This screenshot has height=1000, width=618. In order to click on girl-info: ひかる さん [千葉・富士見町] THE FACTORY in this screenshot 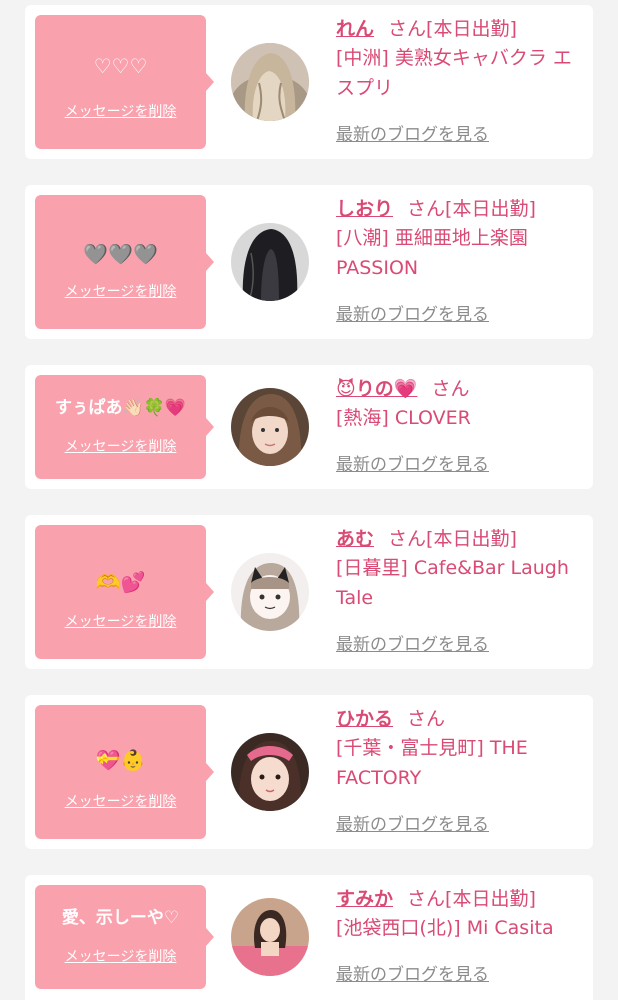, I will do `click(459, 749)`.